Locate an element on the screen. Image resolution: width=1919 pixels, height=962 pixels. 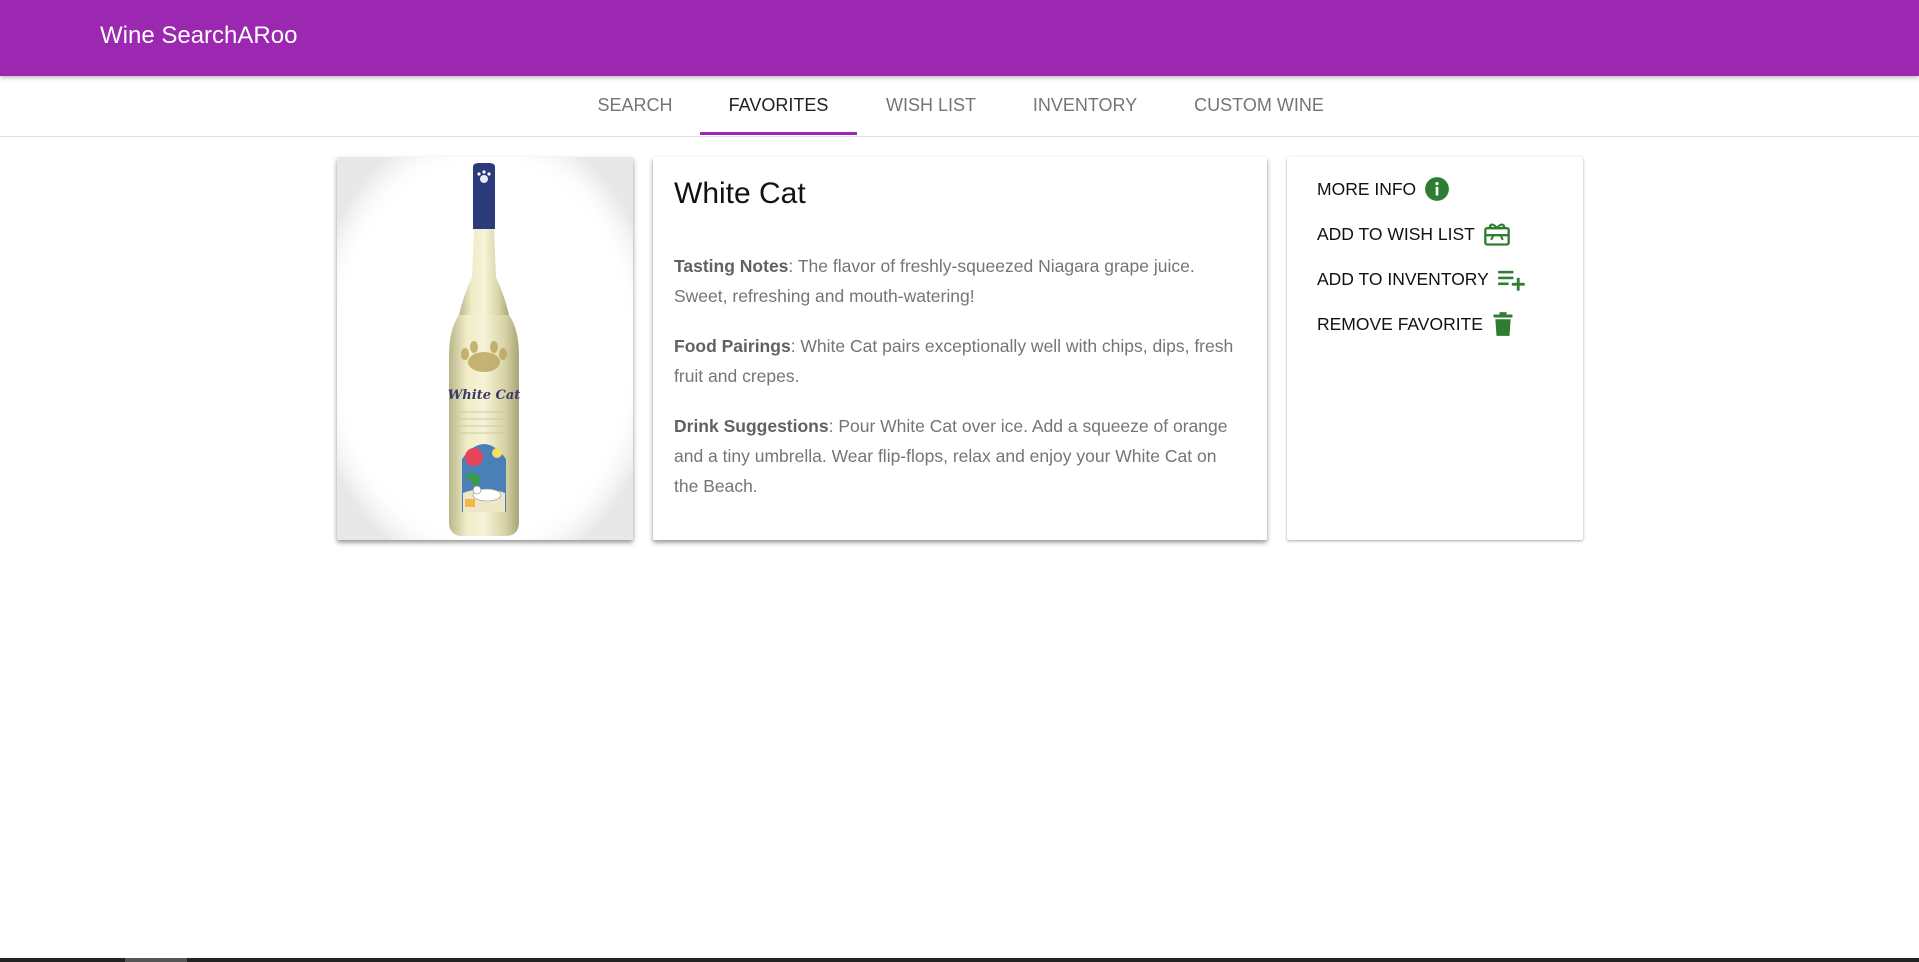
add-to-inventory-label: Add to Inventory is located at coordinates (1403, 278).